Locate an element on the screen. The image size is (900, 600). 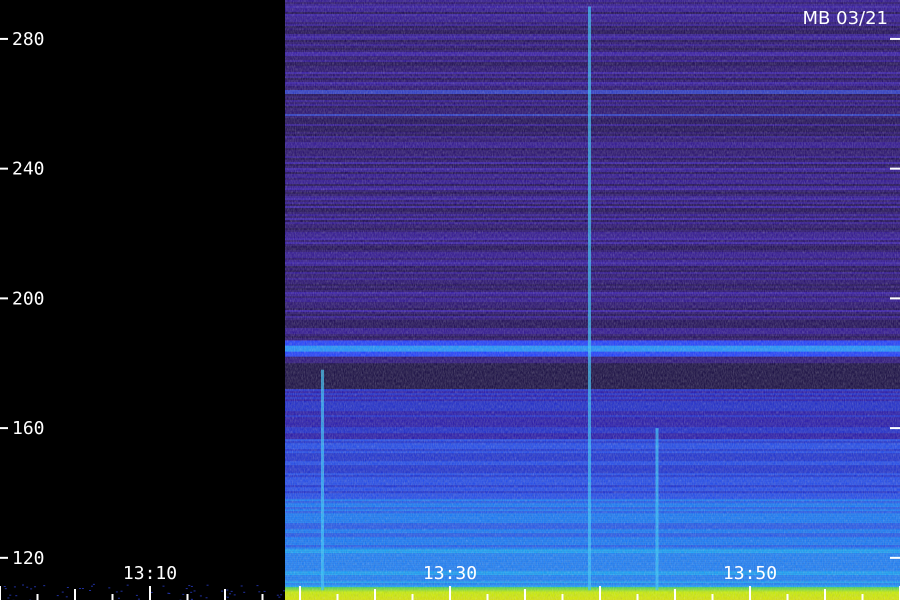
y-tick-label: 200 is located at coordinates (28, 298).